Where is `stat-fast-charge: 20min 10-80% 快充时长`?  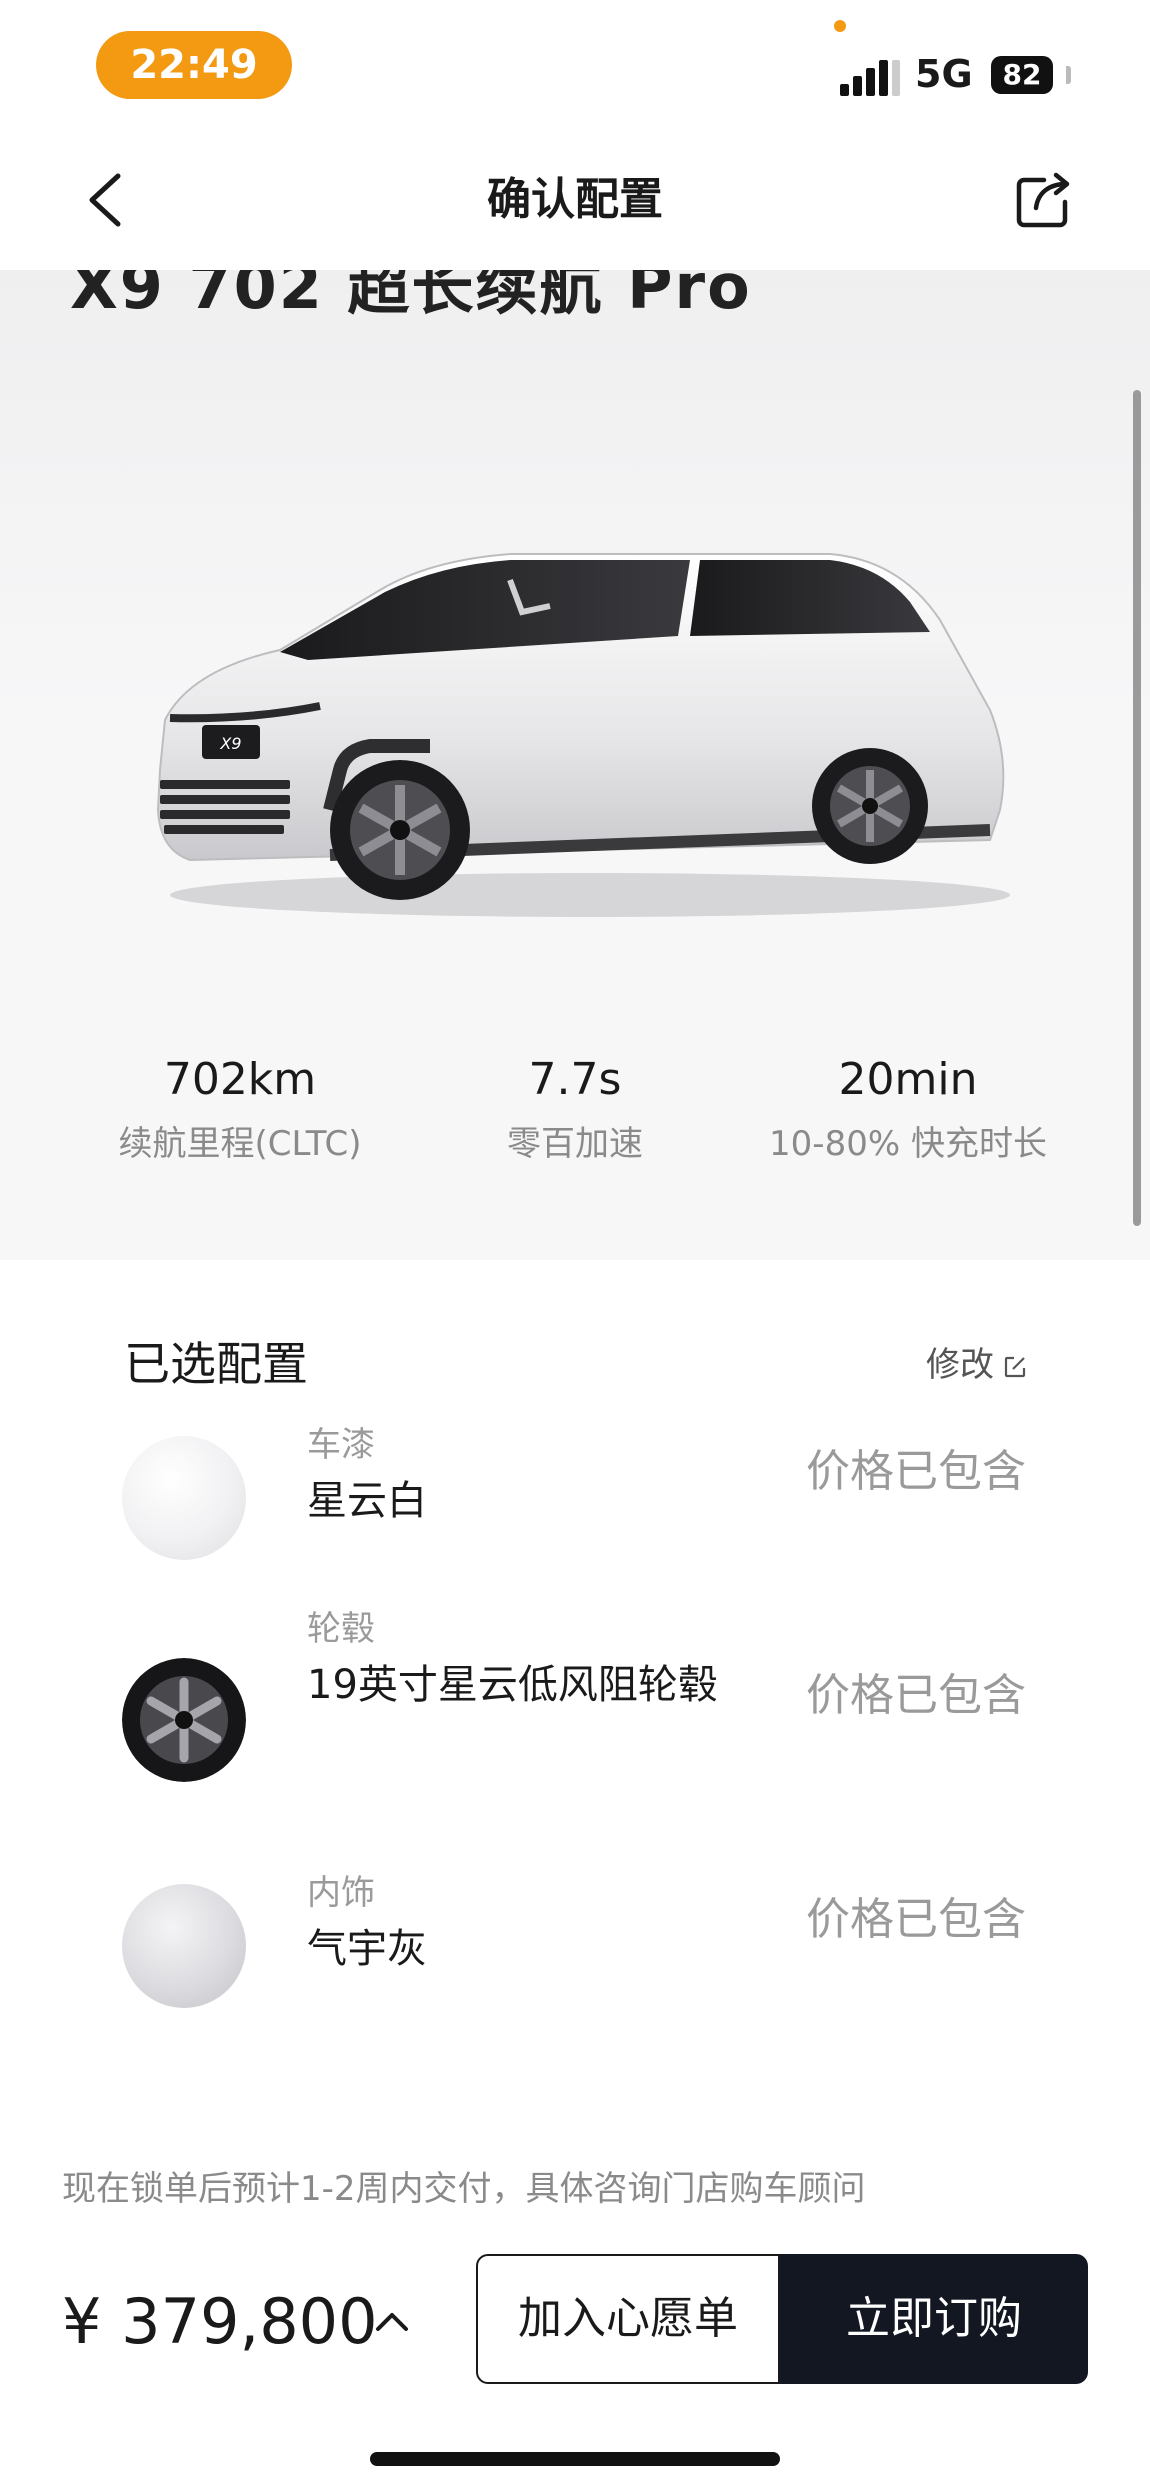
stat-fast-charge: 20min 10-80% 快充时长 is located at coordinates (908, 1109).